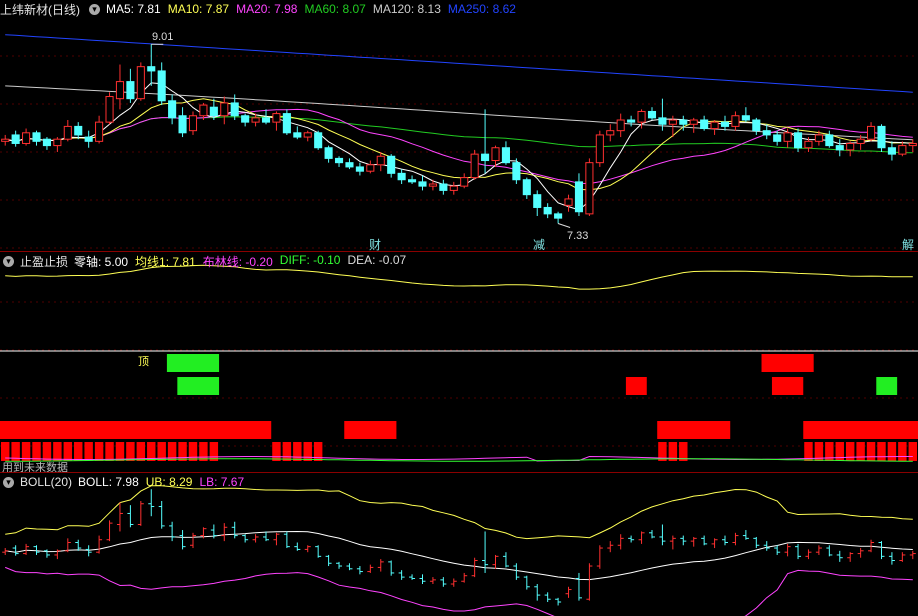 The image size is (918, 616). Describe the element at coordinates (787, 363) in the screenshot. I see `top-signal-red` at that location.